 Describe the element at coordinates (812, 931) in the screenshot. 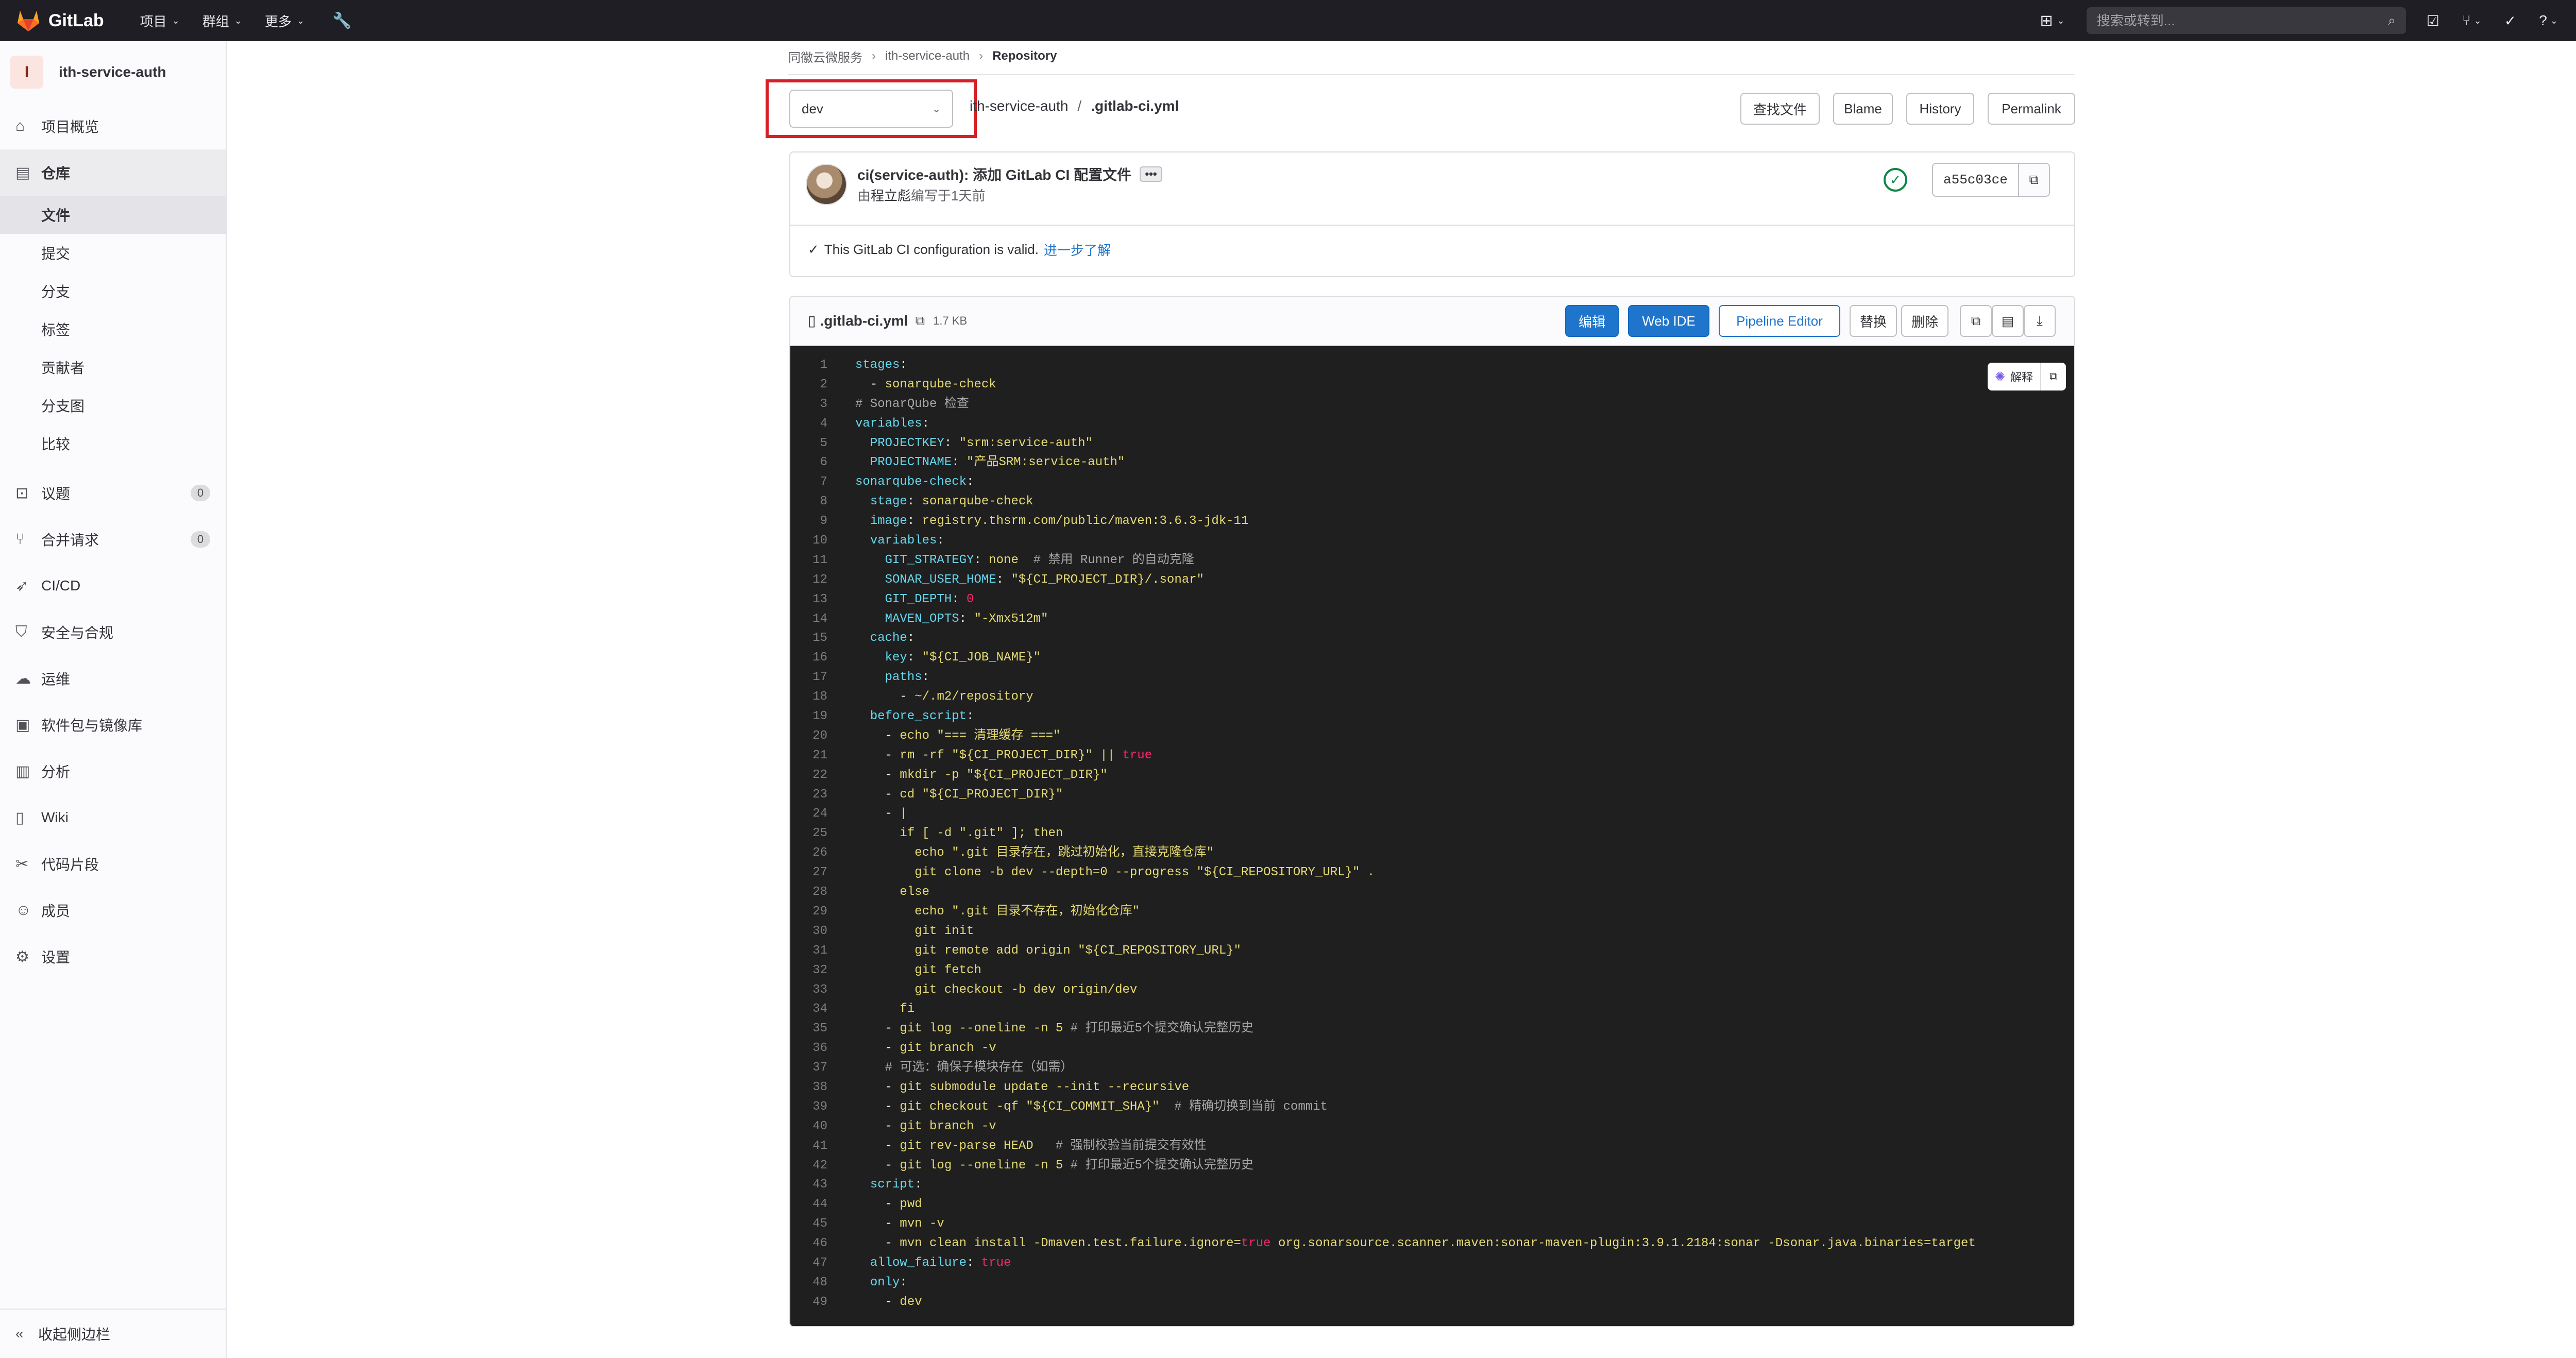

I see `line-number: 30` at that location.